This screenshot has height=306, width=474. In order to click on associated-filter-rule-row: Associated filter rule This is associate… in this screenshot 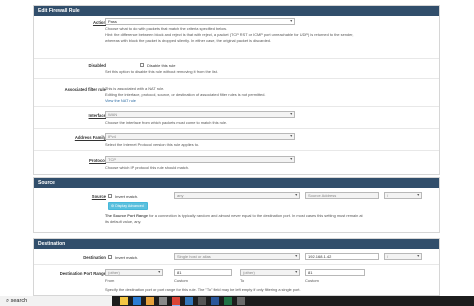, I will do `click(236, 92)`.